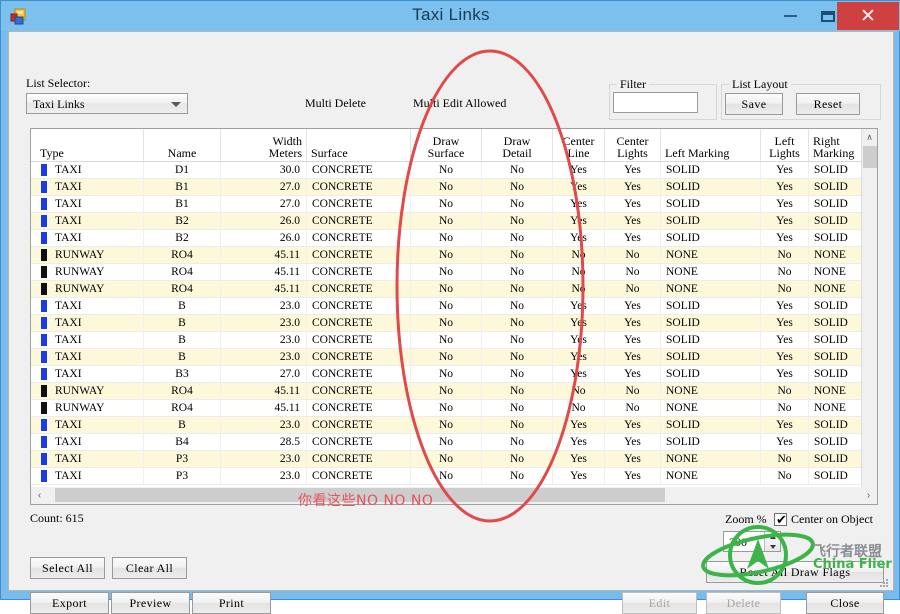 This screenshot has width=900, height=614. I want to click on grid-column-header-draw_surface: Draw Surface, so click(446, 145).